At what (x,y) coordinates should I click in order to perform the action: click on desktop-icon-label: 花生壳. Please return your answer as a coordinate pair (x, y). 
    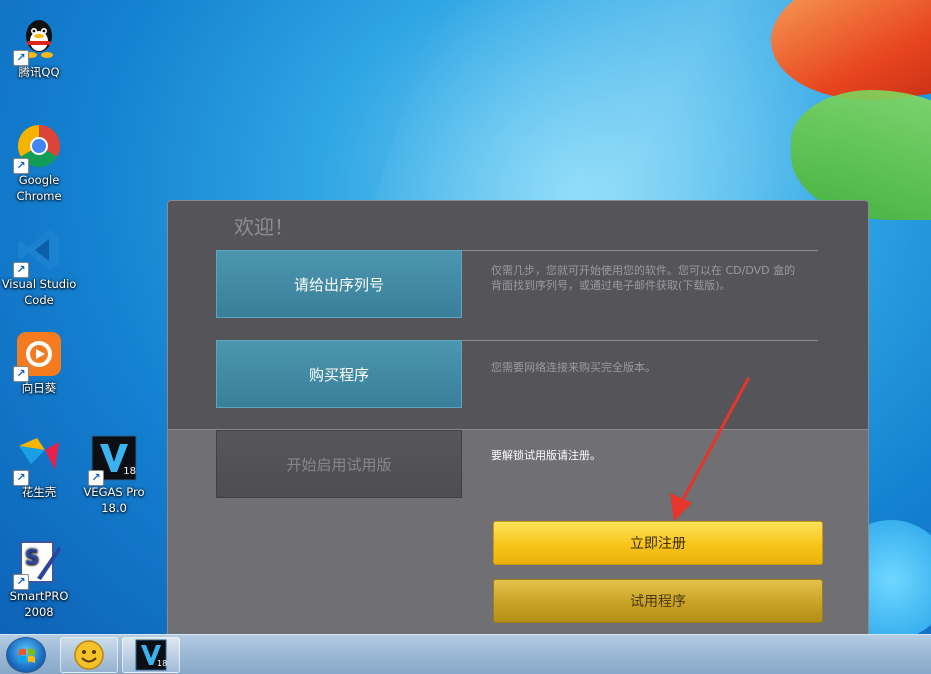
    Looking at the image, I should click on (39, 492).